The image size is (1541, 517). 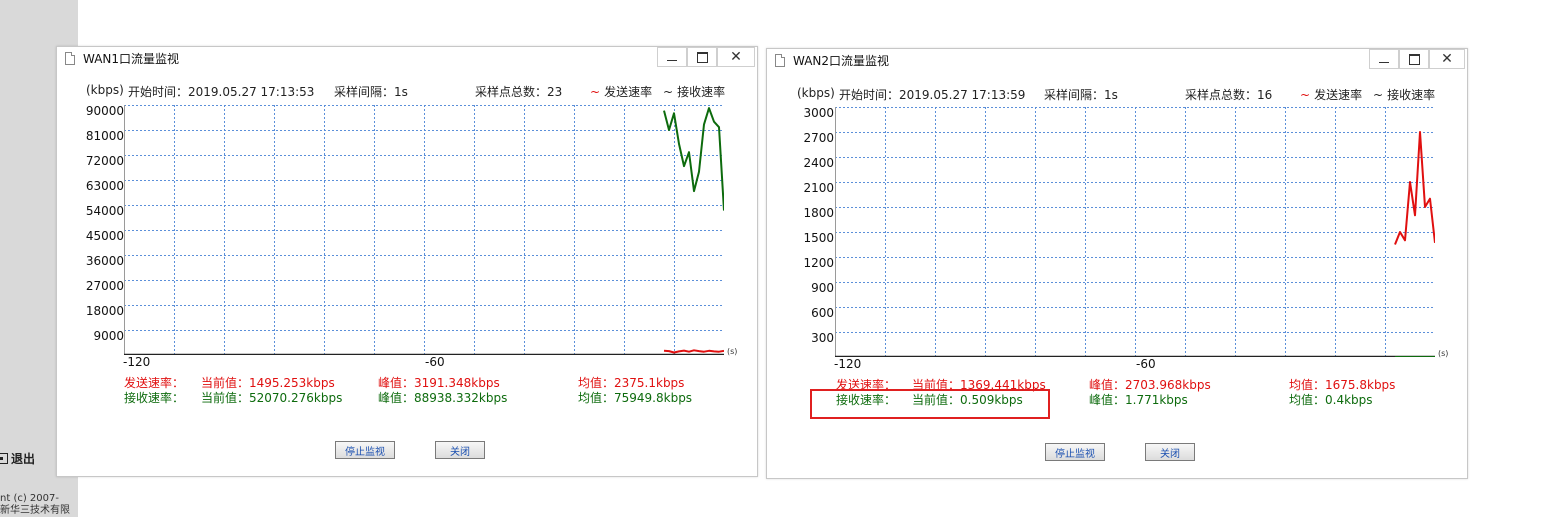 I want to click on recv-average: 均值：0.4kbps, so click(x=1331, y=400).